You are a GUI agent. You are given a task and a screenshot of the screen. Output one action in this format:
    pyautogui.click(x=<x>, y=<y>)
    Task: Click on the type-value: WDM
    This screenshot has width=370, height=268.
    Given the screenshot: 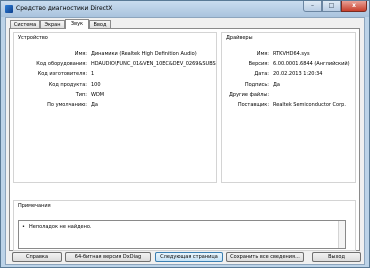 What is the action you would take?
    pyautogui.click(x=98, y=95)
    